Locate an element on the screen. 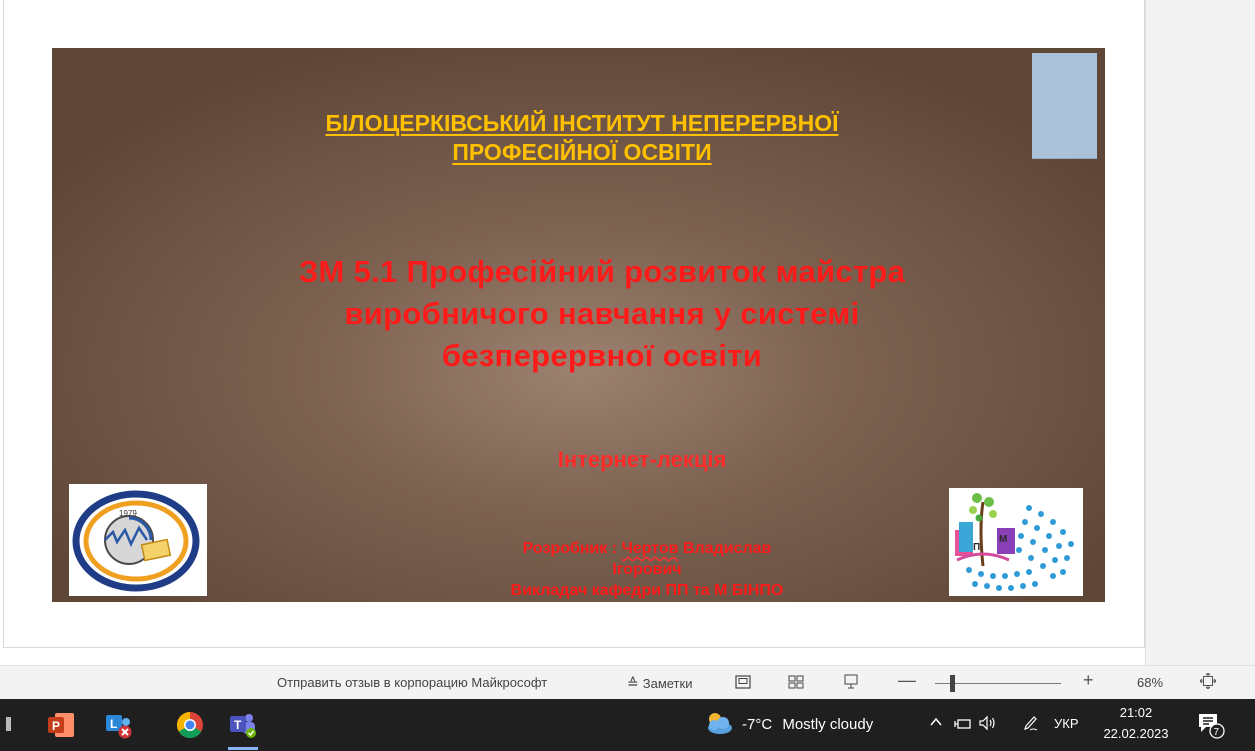 This screenshot has height=751, width=1255. input-language: УКР is located at coordinates (1066, 723).